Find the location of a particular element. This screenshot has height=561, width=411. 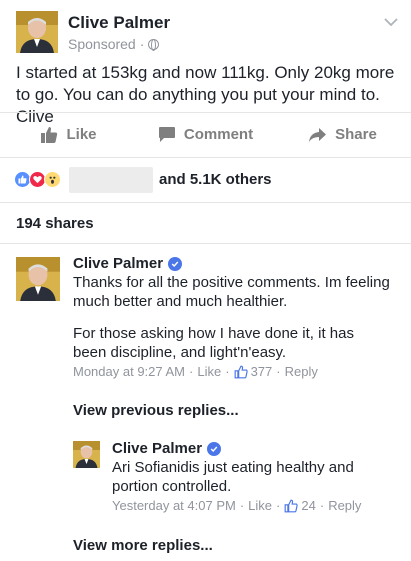

reply-meta: Yesterday at 4:07 PM · Like · 24 · Reply is located at coordinates (236, 505).